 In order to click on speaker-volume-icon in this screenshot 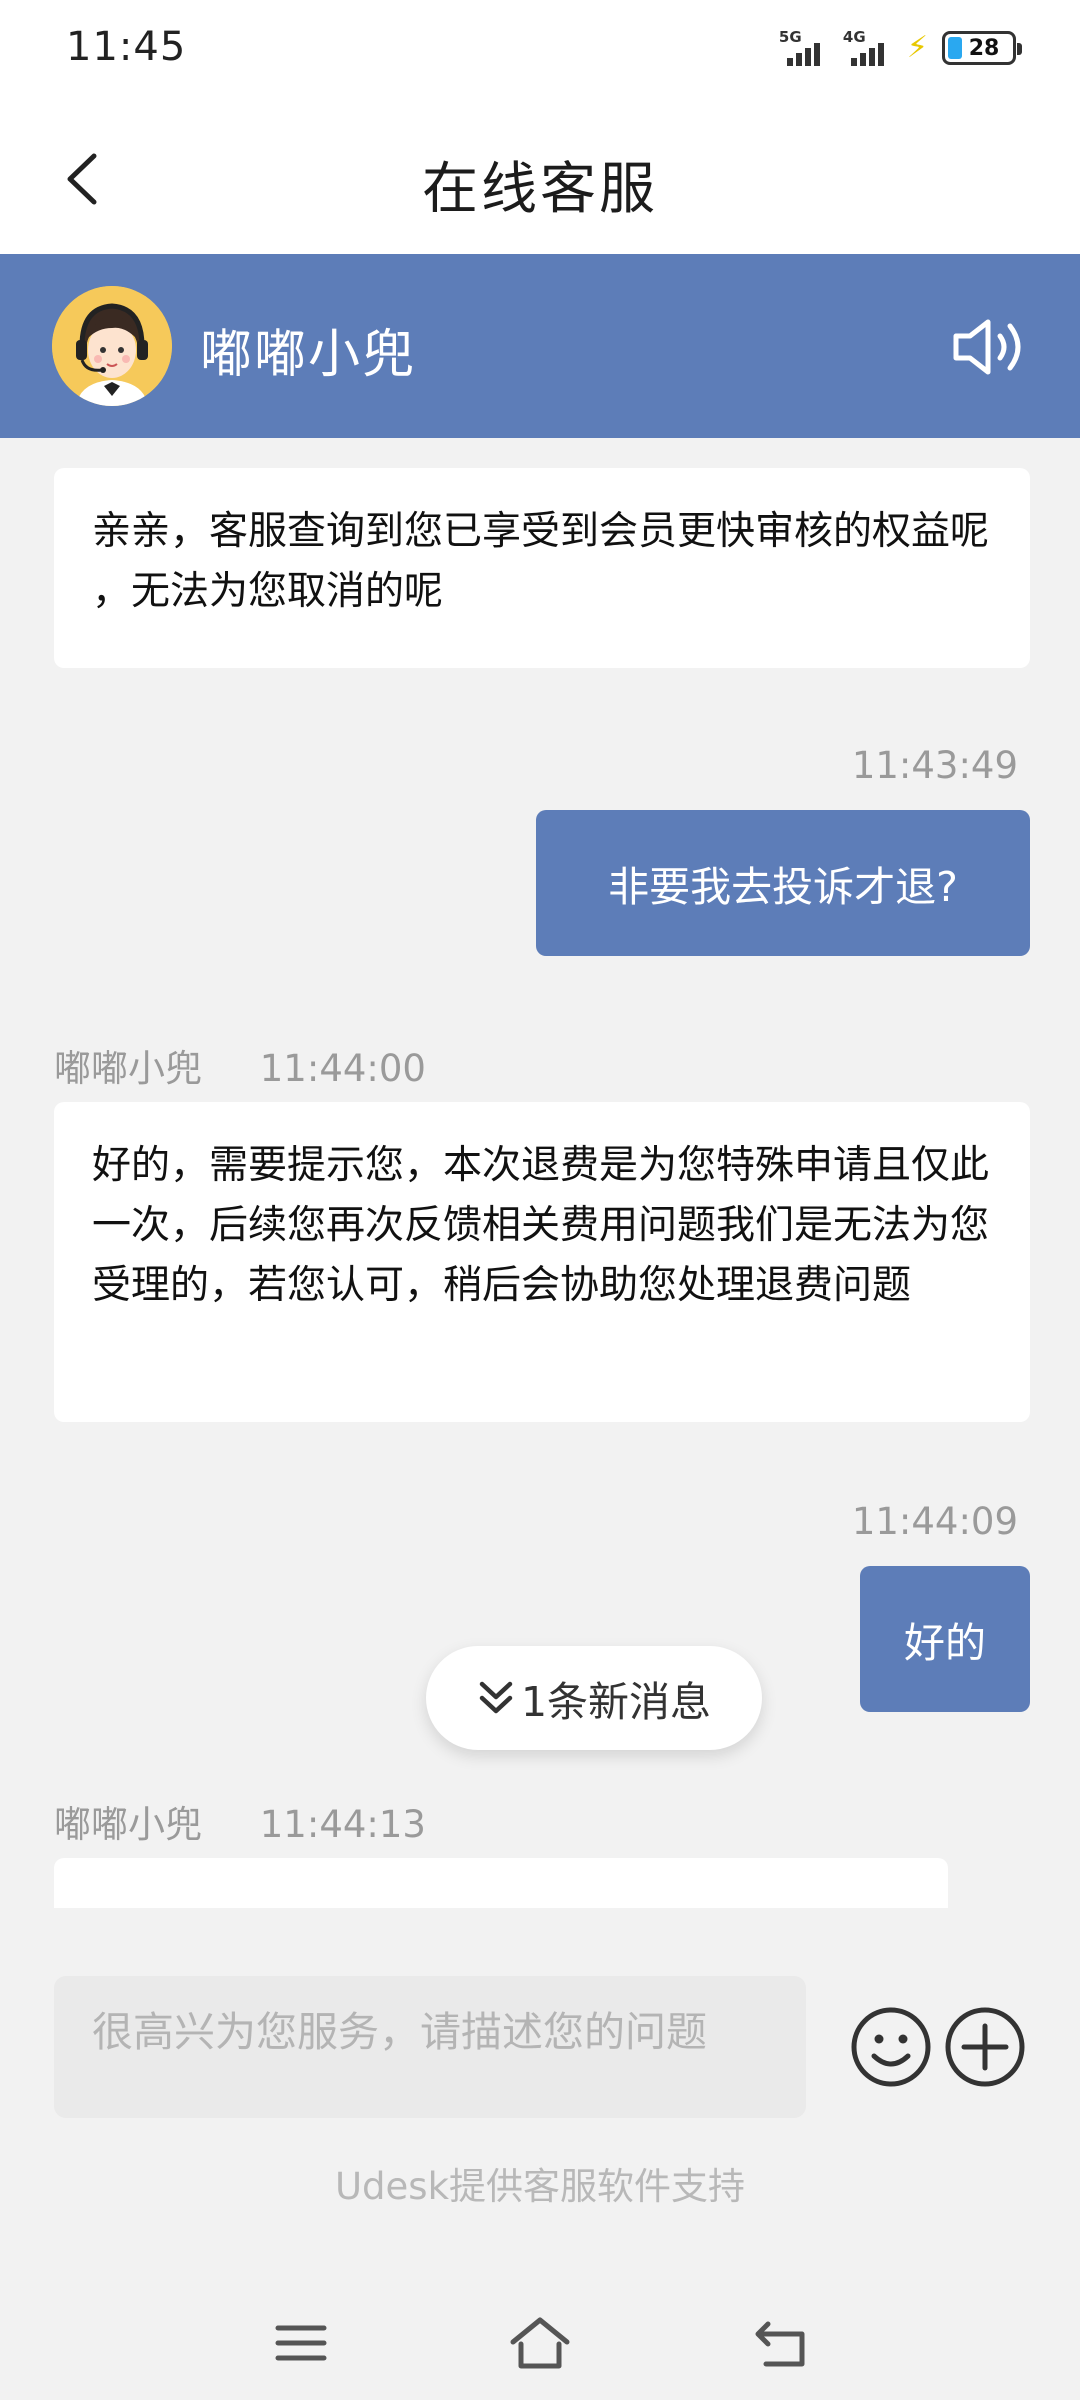, I will do `click(987, 347)`.